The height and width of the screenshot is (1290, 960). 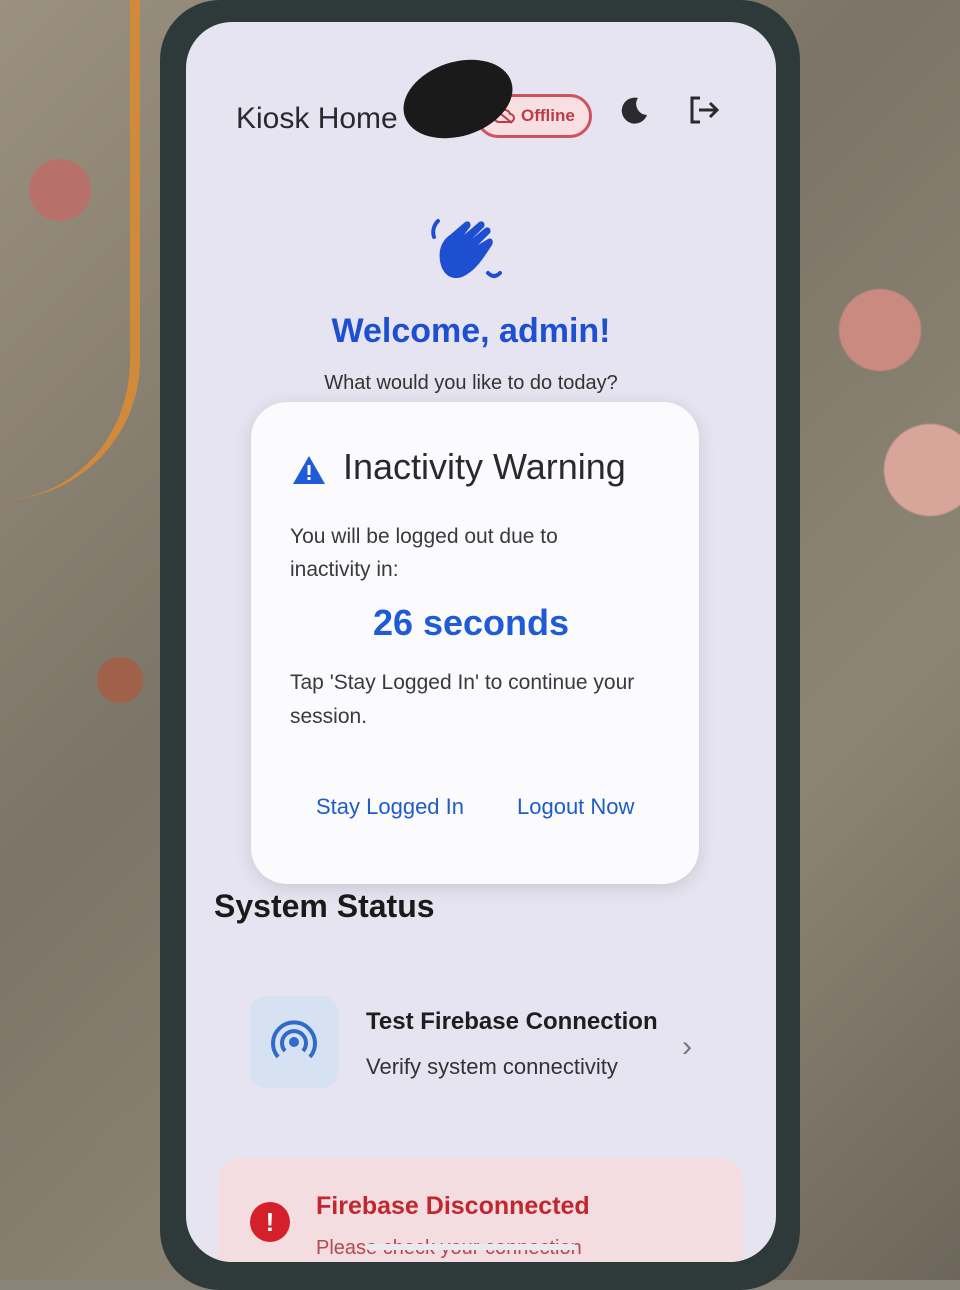 I want to click on waving-hand-icon, so click(x=466, y=249).